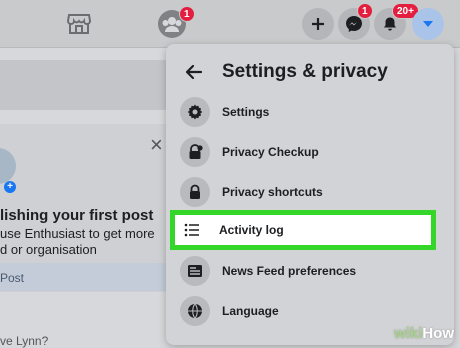 The image size is (460, 348). Describe the element at coordinates (308, 112) in the screenshot. I see `menu-item-settings: Settings` at that location.